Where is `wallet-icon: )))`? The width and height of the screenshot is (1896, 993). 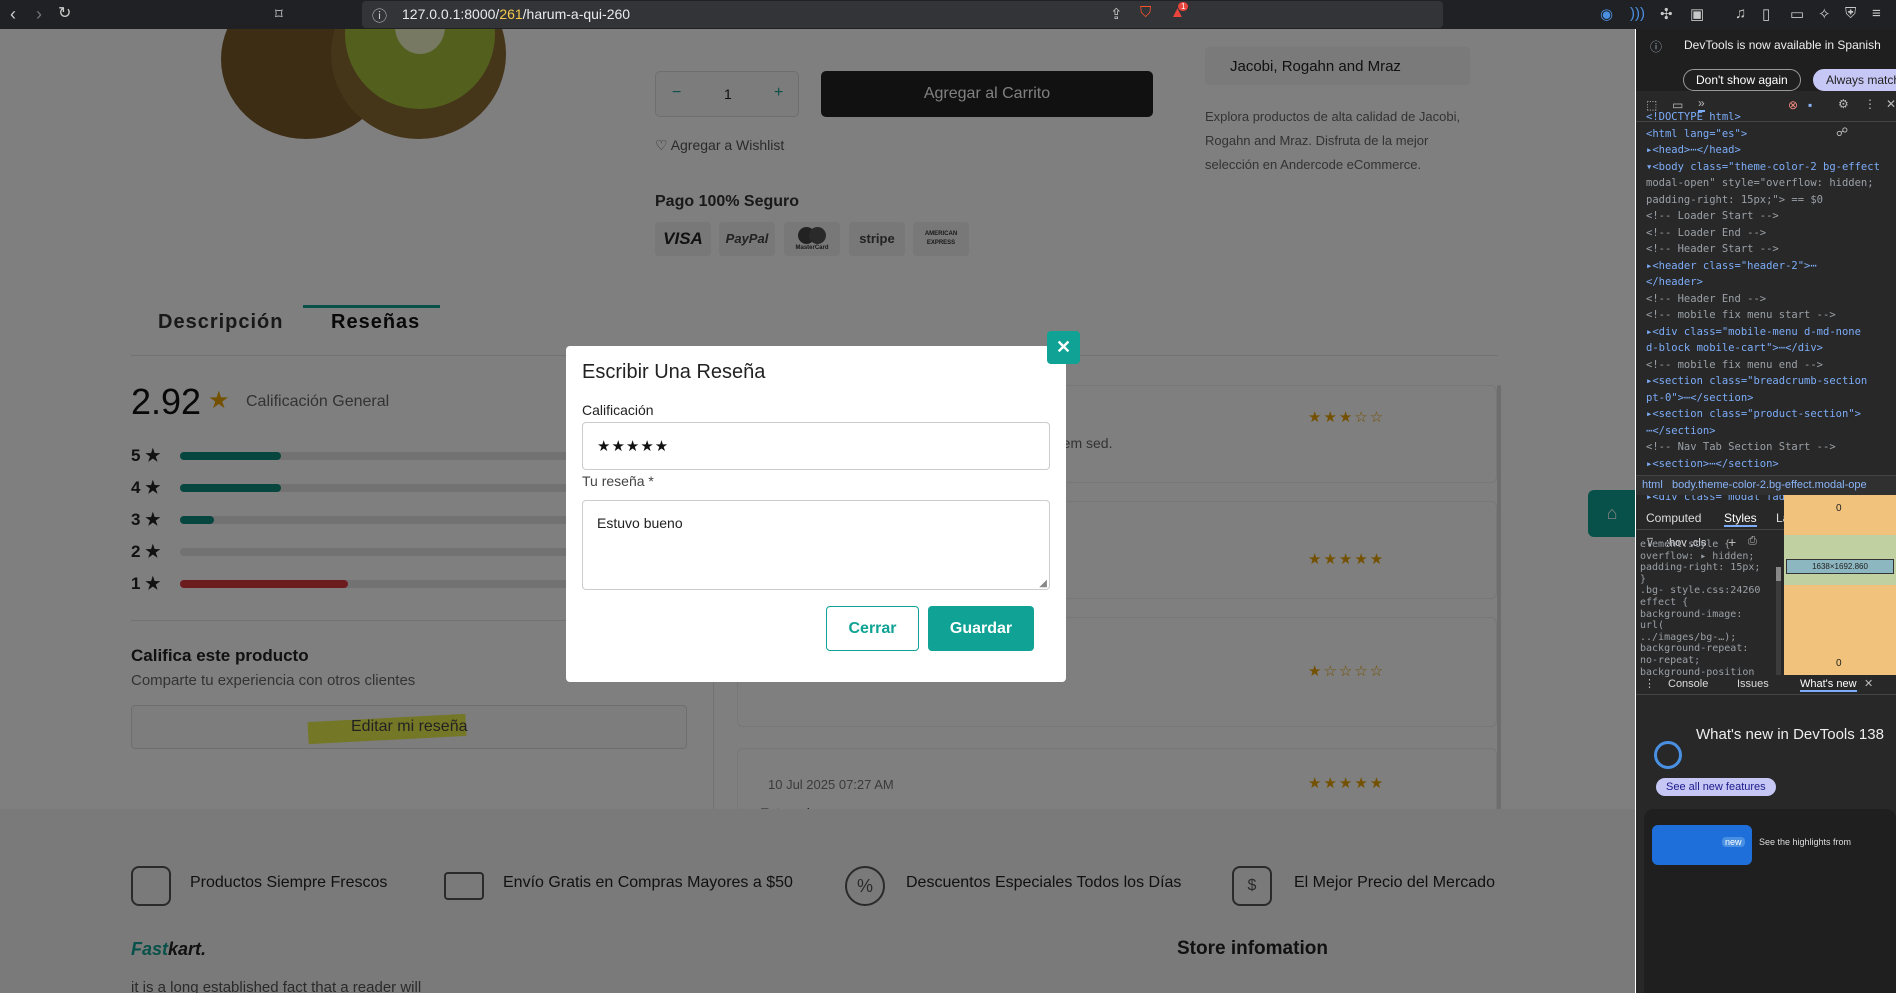 wallet-icon: ))) is located at coordinates (1637, 13).